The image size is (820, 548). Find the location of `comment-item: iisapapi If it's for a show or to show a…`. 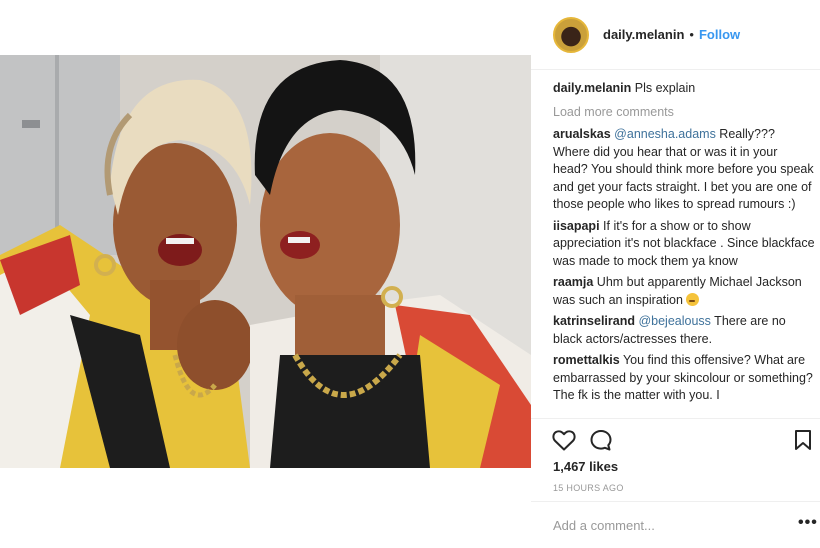

comment-item: iisapapi If it's for a show or to show a… is located at coordinates (684, 244).